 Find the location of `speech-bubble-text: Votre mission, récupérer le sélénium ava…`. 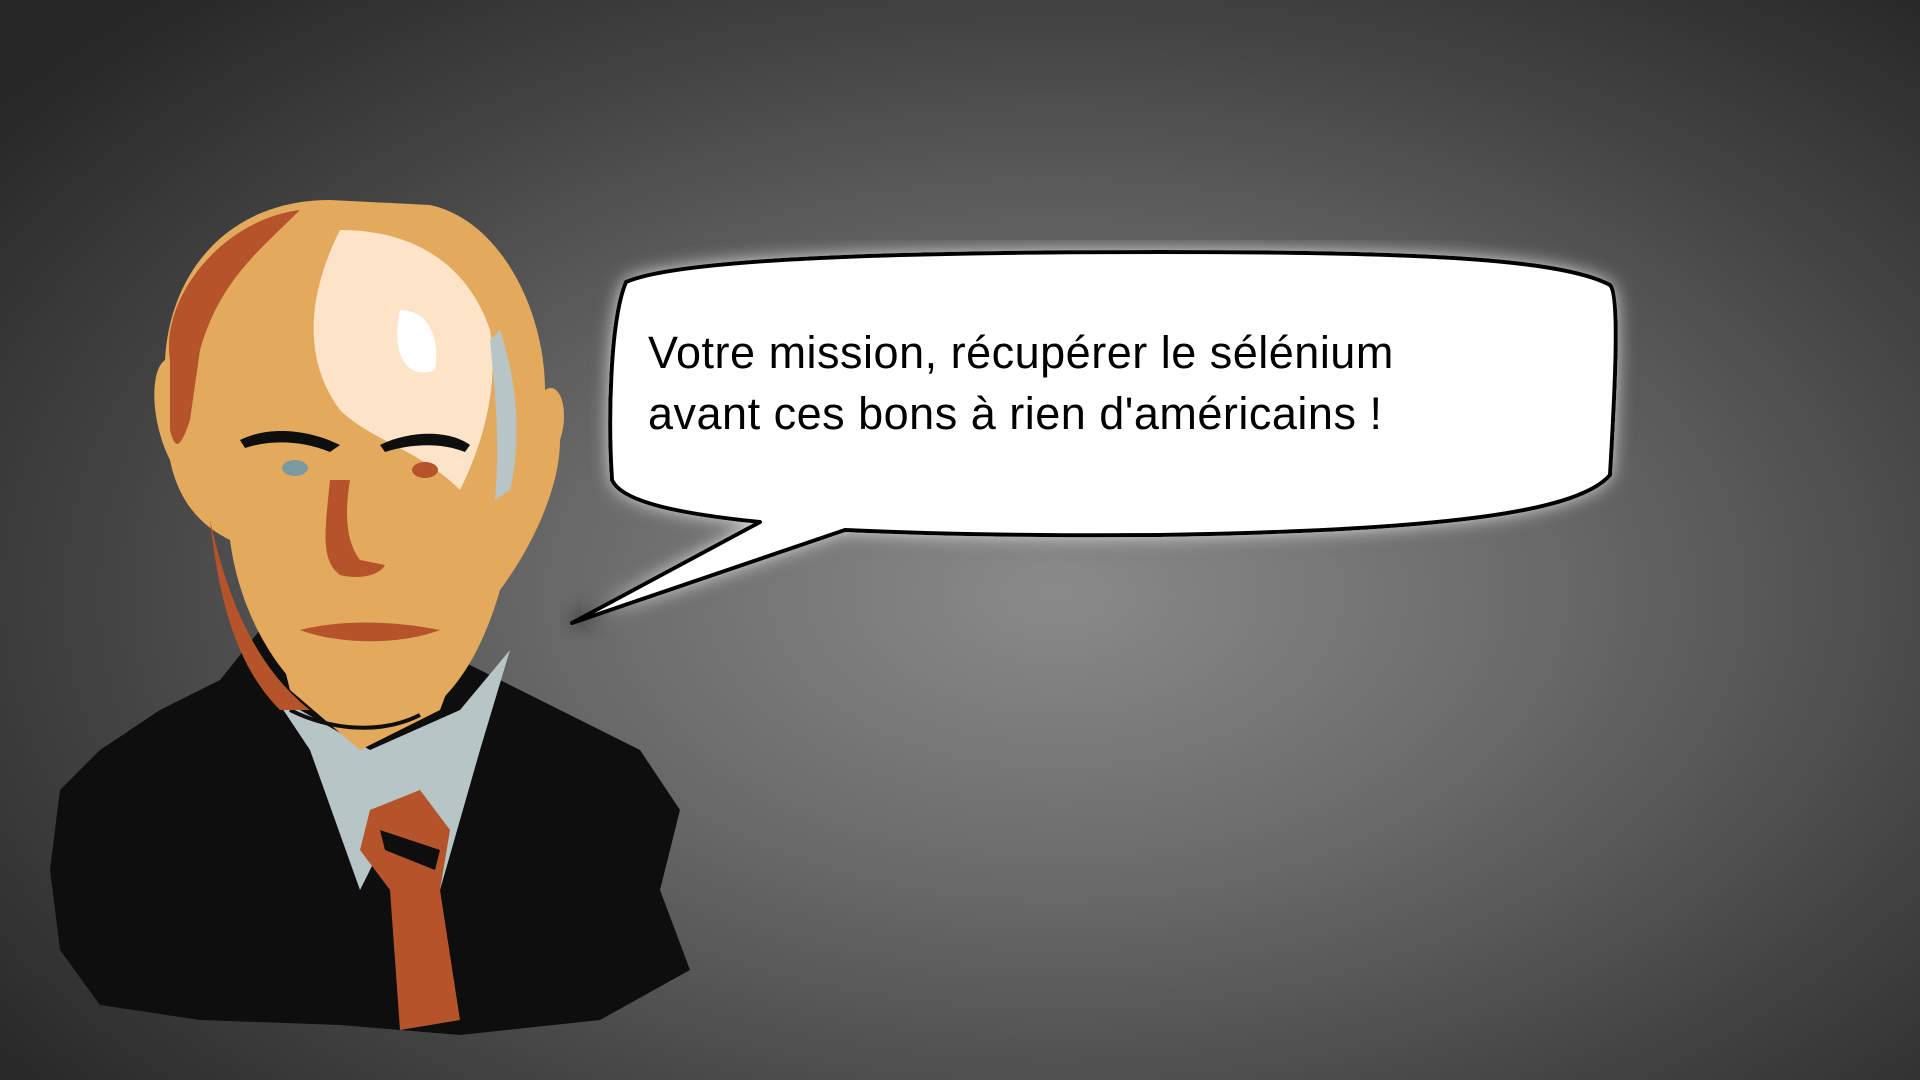

speech-bubble-text: Votre mission, récupérer le sélénium ava… is located at coordinates (1128, 383).